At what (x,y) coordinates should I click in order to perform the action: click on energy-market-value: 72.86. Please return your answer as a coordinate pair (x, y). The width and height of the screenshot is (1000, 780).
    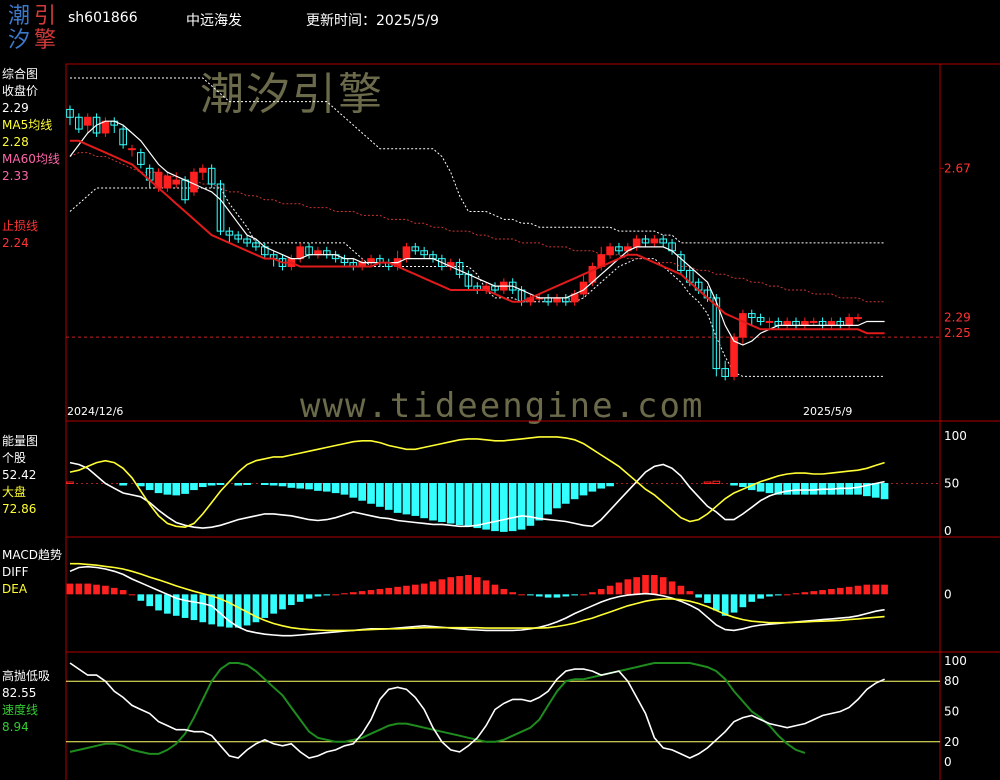
    Looking at the image, I should click on (19, 509).